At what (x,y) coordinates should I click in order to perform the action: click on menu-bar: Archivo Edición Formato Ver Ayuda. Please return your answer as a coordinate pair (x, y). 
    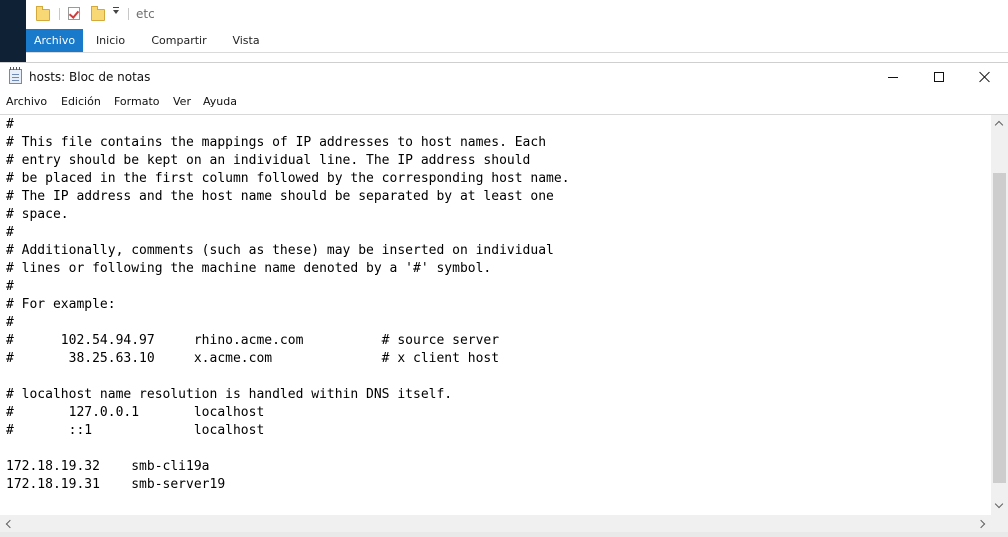
    Looking at the image, I should click on (504, 102).